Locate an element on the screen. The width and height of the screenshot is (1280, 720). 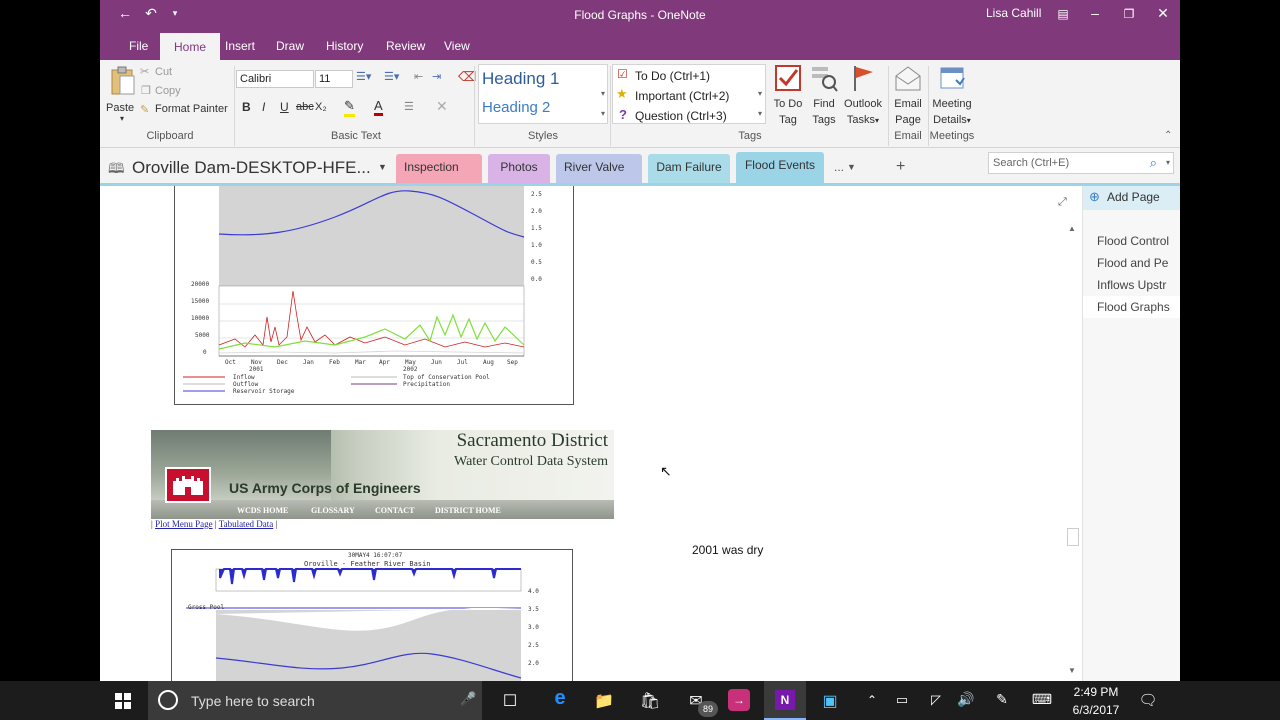
font-color-icon: A is located at coordinates (378, 107).